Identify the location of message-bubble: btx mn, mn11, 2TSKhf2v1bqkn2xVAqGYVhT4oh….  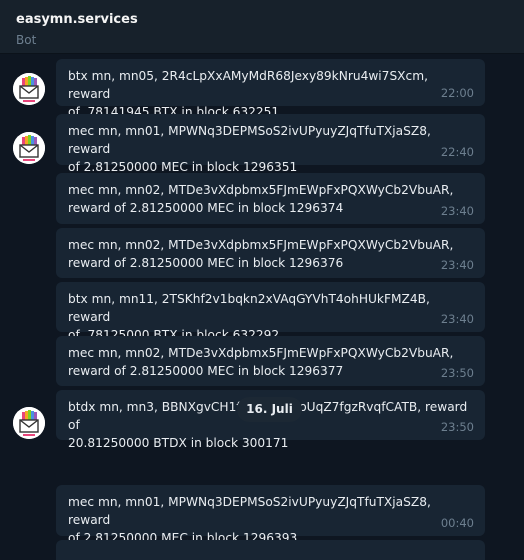
(270, 312).